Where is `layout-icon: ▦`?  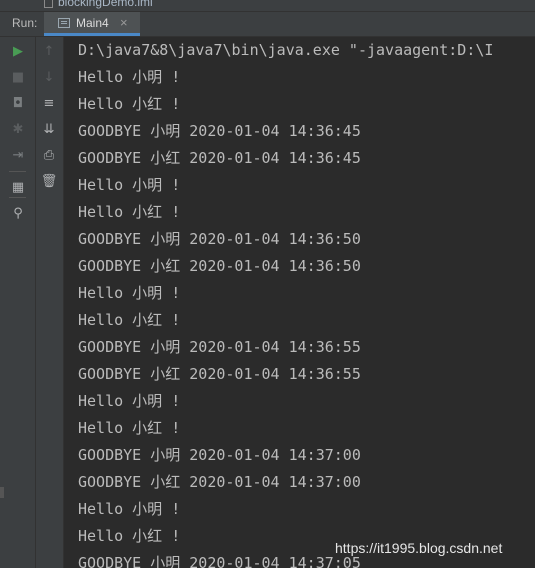 layout-icon: ▦ is located at coordinates (18, 188).